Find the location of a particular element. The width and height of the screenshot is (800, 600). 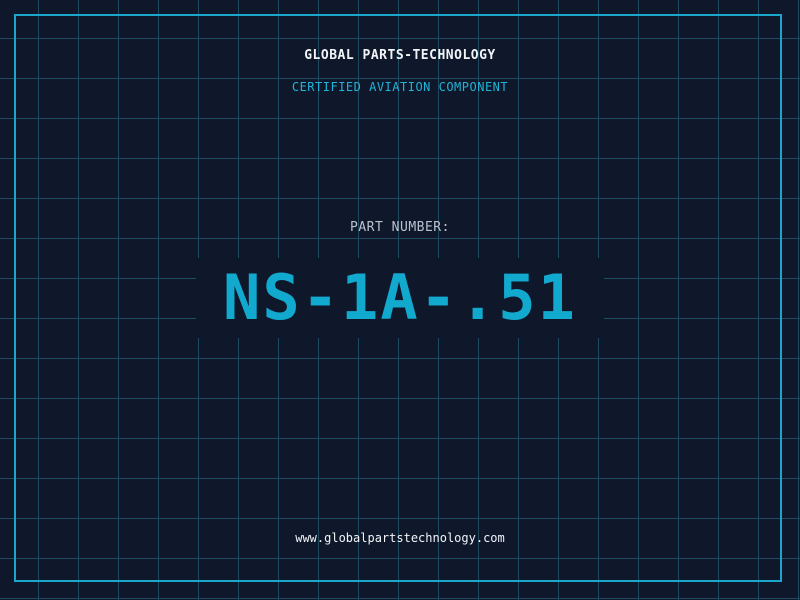

part-number-value: NS-1A-.51 is located at coordinates (400, 297).